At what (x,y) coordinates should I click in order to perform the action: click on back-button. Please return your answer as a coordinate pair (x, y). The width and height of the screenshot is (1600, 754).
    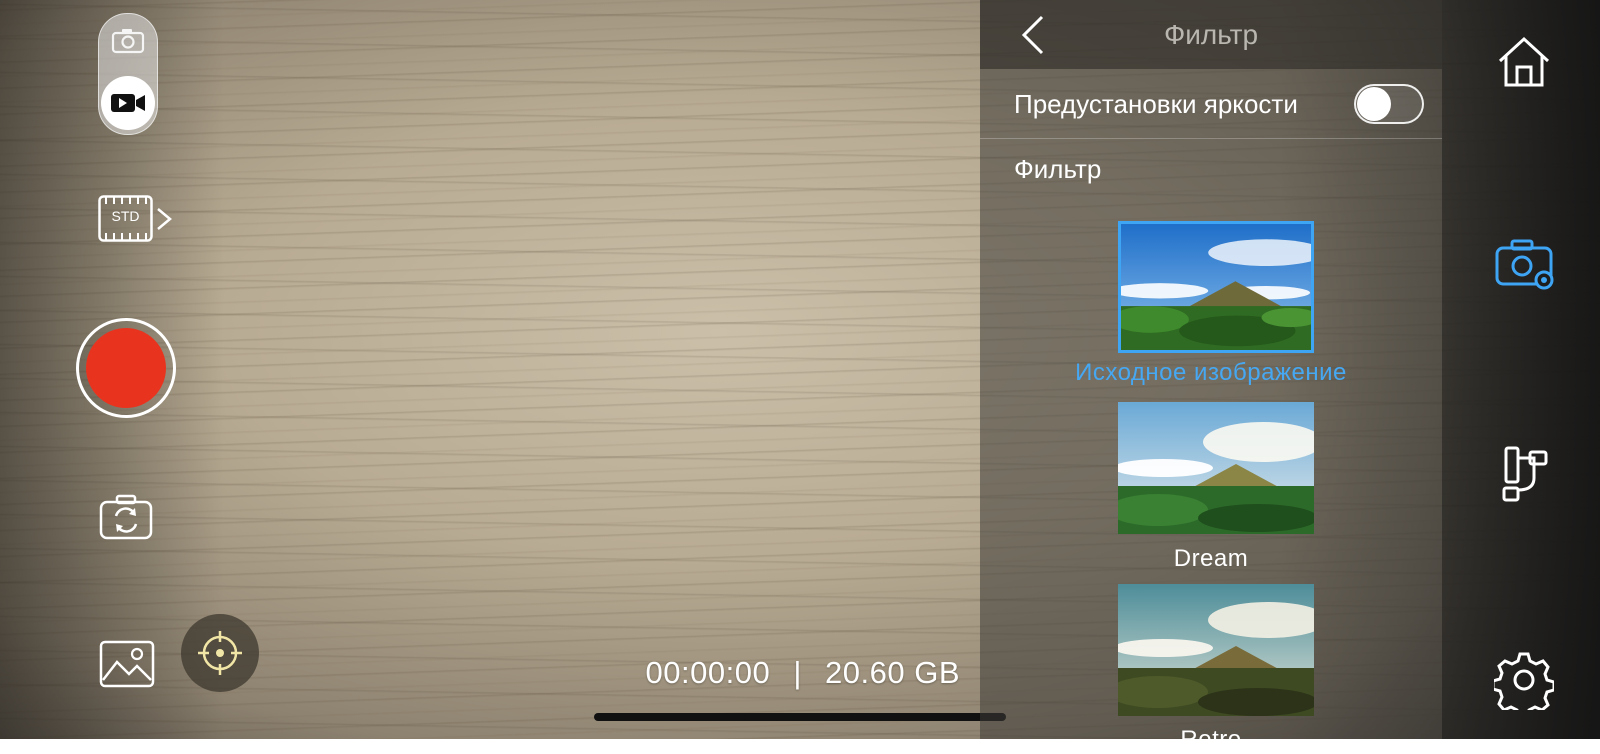
    Looking at the image, I should click on (1034, 35).